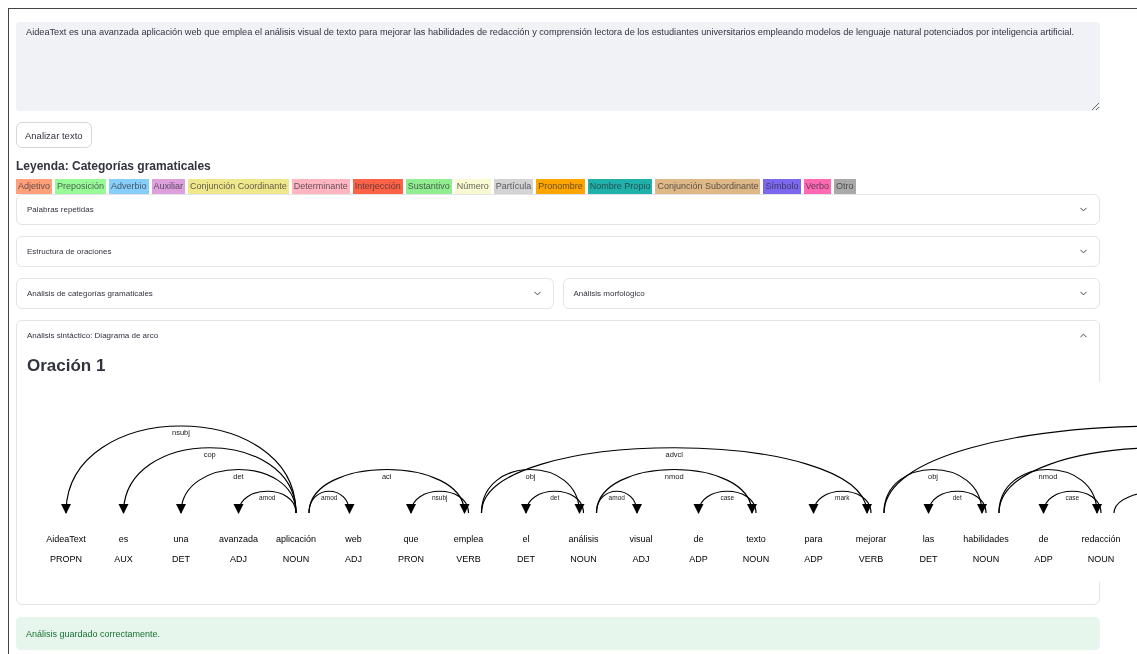 The image size is (1137, 654). I want to click on word-text: análisis, so click(583, 539).